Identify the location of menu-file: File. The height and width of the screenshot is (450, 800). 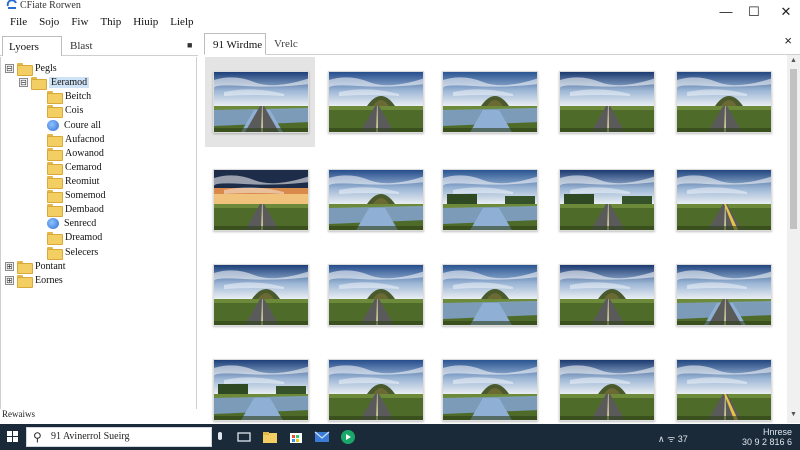
(18, 23).